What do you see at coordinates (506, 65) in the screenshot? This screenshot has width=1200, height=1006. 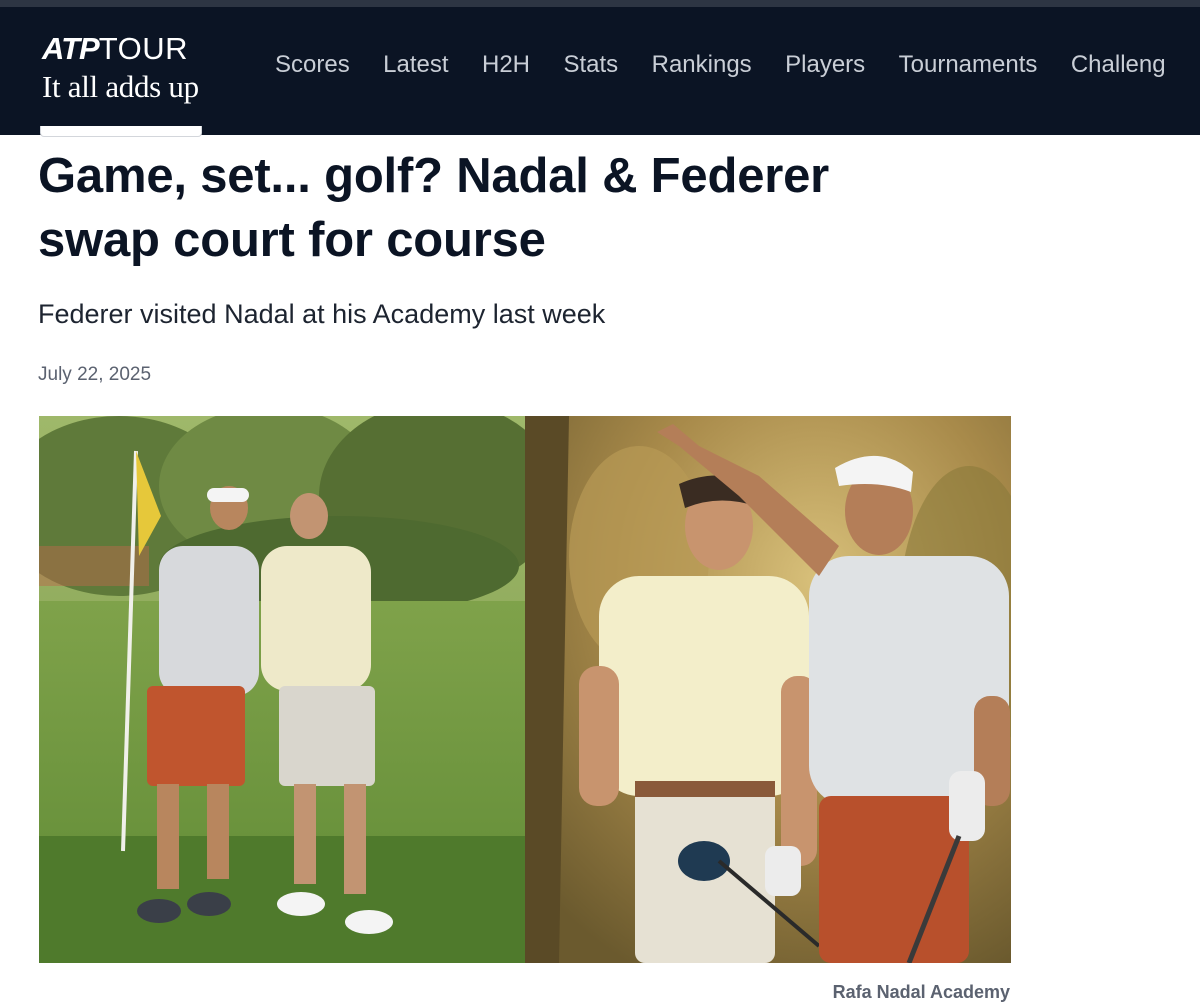 I see `nav-h2h: H2H` at bounding box center [506, 65].